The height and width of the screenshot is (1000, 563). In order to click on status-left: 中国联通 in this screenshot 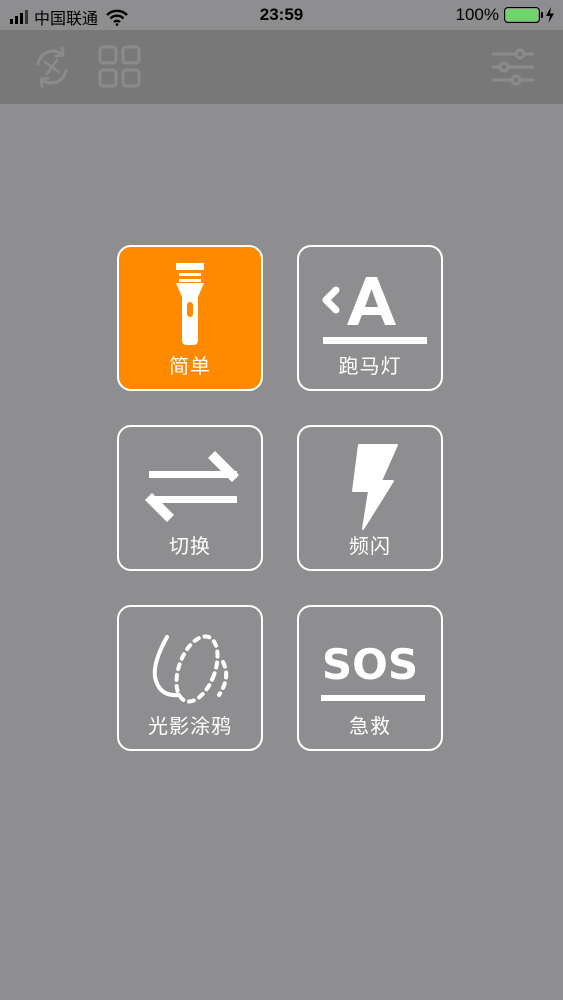, I will do `click(69, 17)`.